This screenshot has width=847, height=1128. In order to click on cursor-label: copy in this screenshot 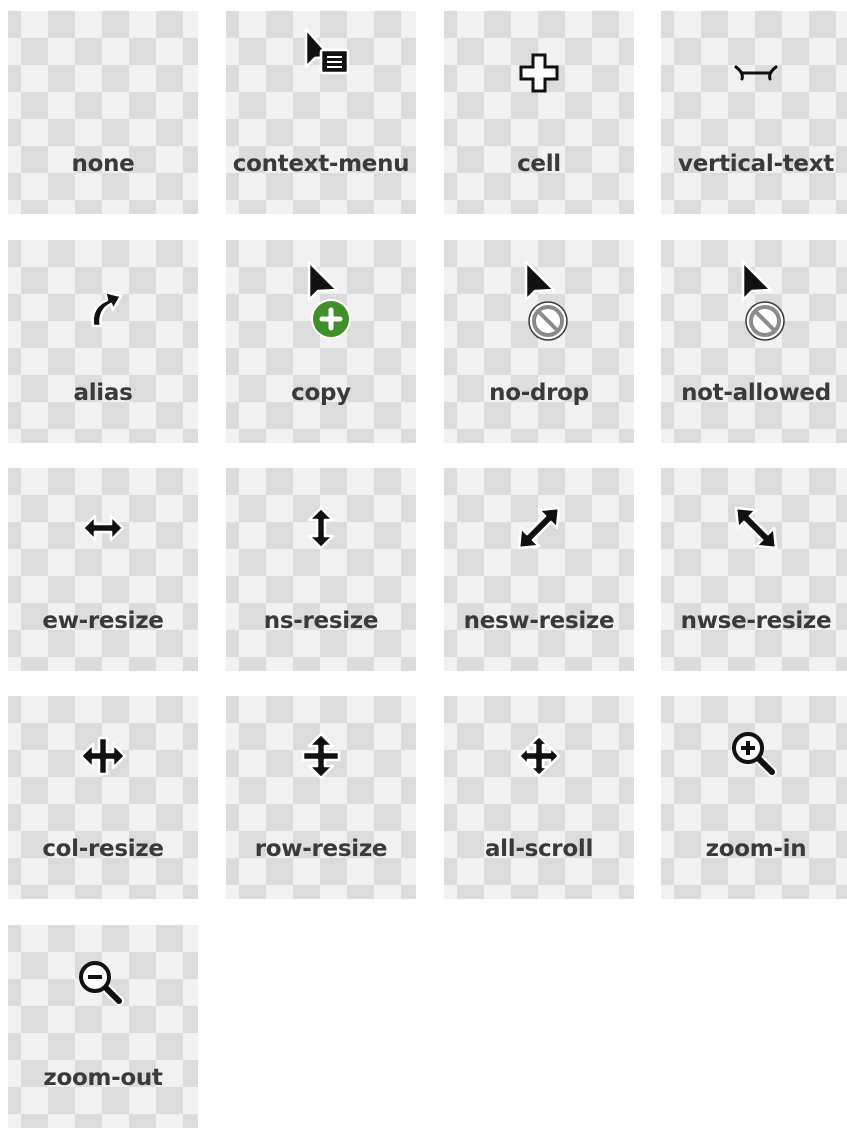, I will do `click(321, 393)`.